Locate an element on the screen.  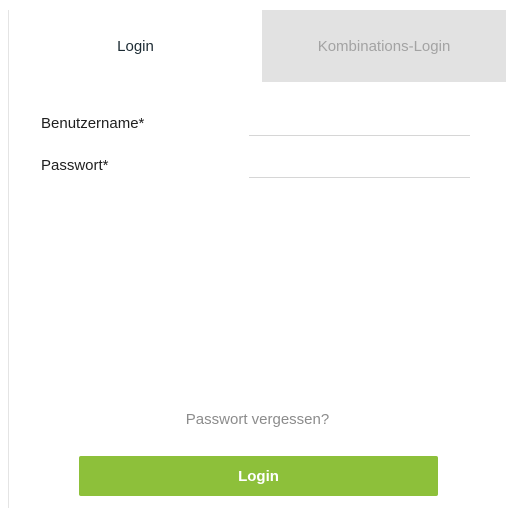
tab-combination-login-label: Kombinations-Login is located at coordinates (384, 46).